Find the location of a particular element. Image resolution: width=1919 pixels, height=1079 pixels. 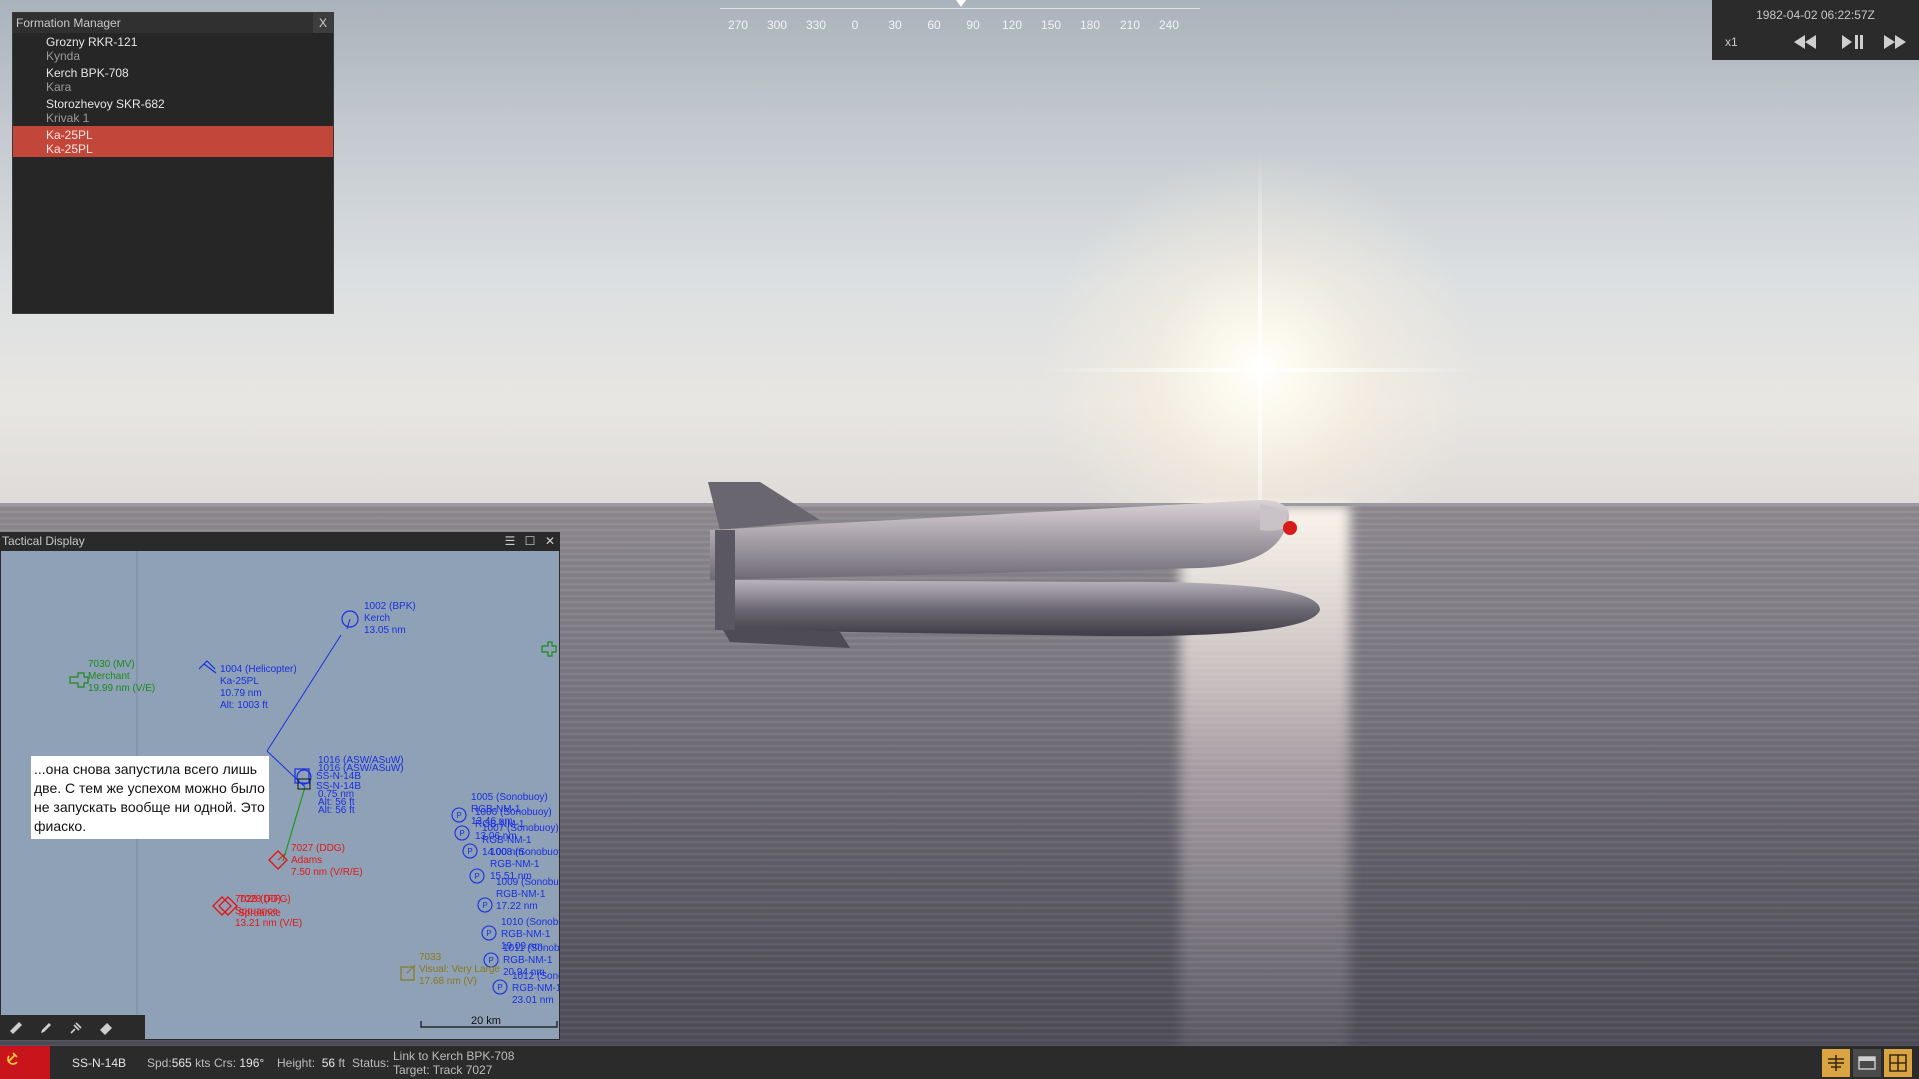

compass-label: 90 is located at coordinates (973, 25).